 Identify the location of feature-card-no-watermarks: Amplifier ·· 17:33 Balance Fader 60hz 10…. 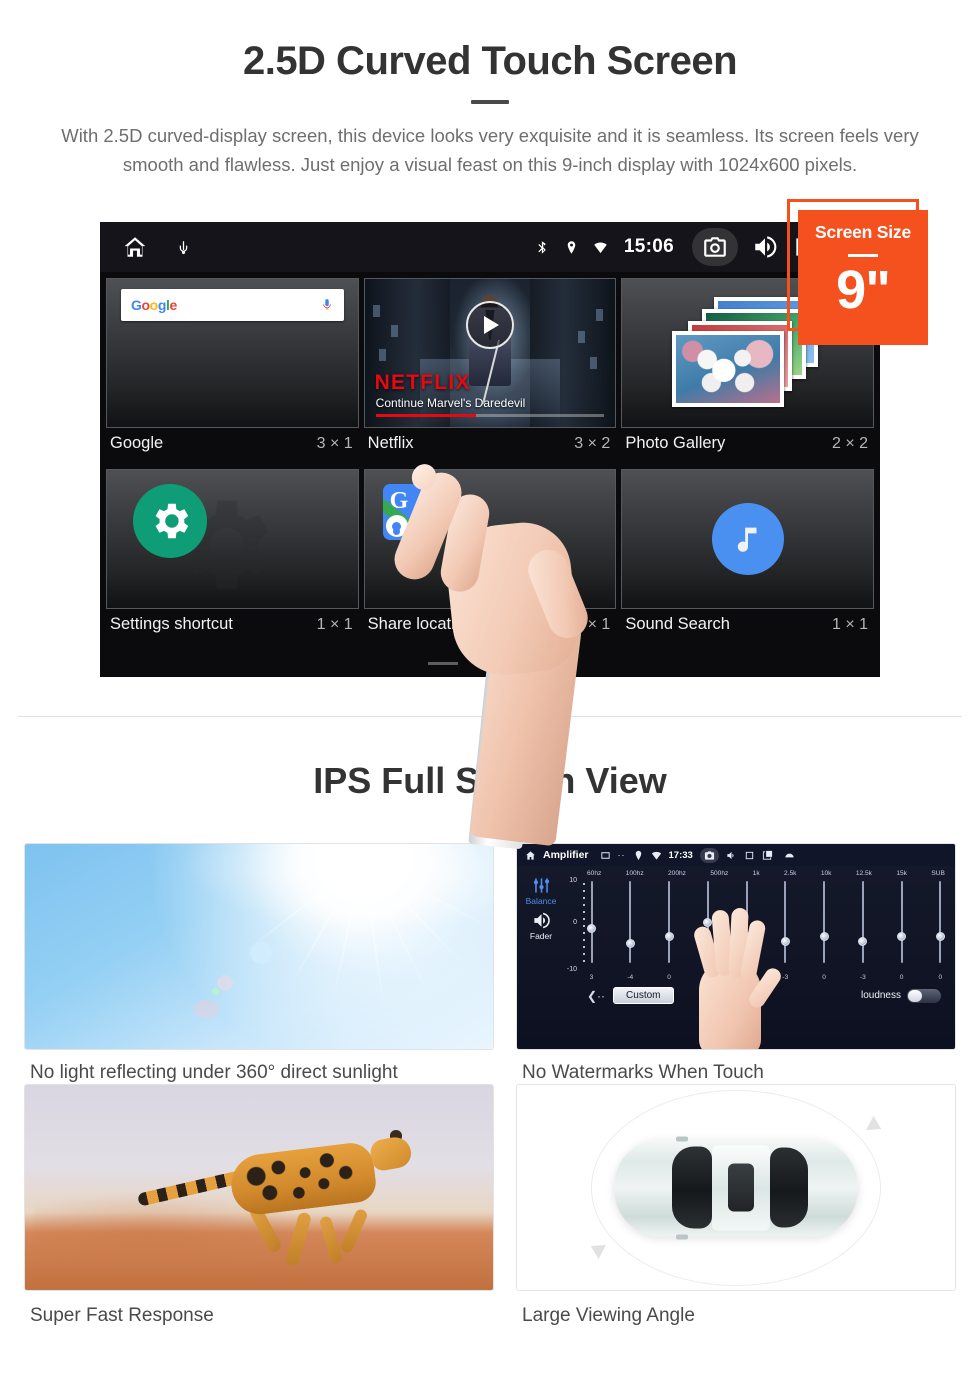
(736, 963).